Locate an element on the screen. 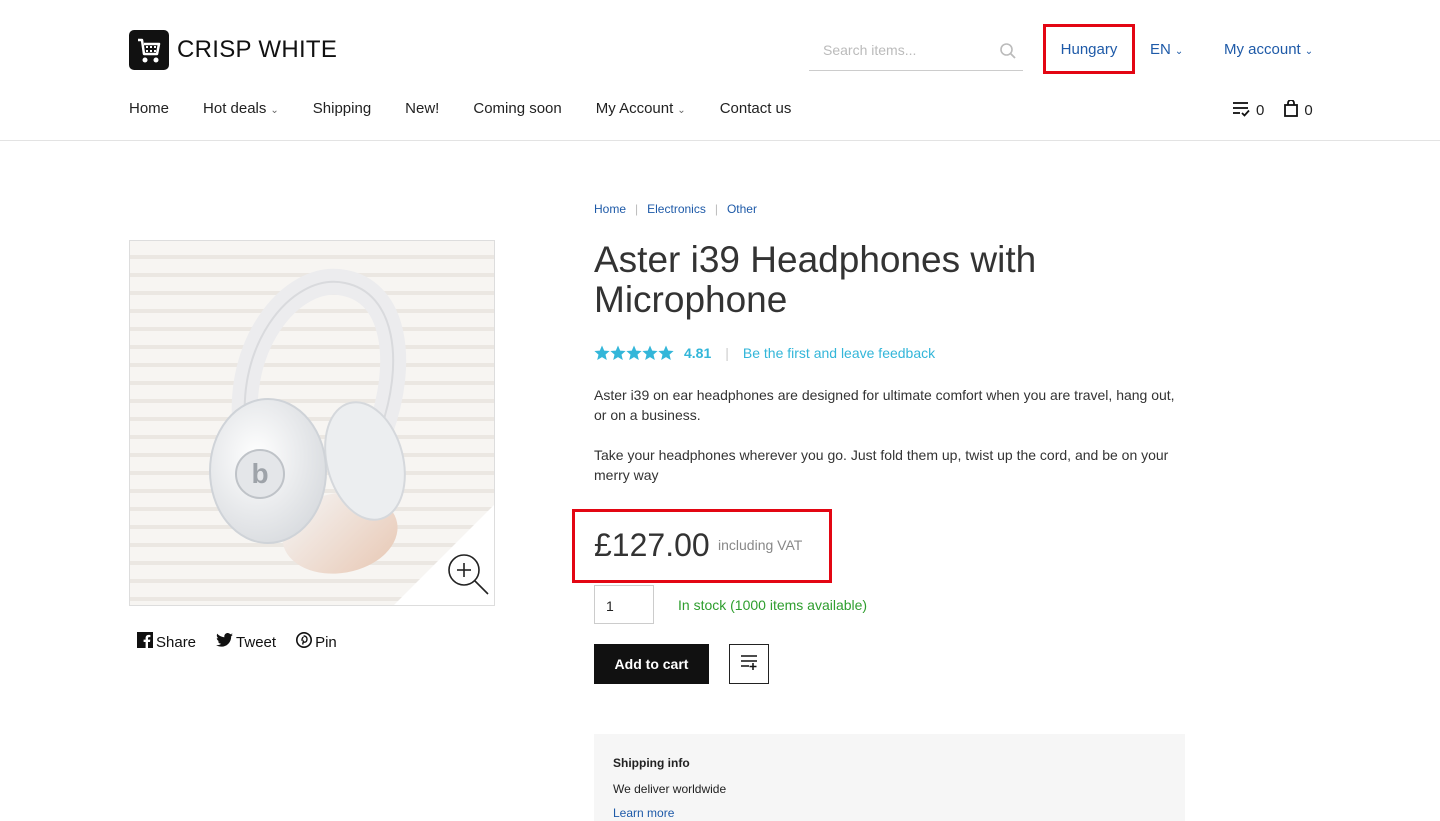  quantity-input: 1 is located at coordinates (624, 604).